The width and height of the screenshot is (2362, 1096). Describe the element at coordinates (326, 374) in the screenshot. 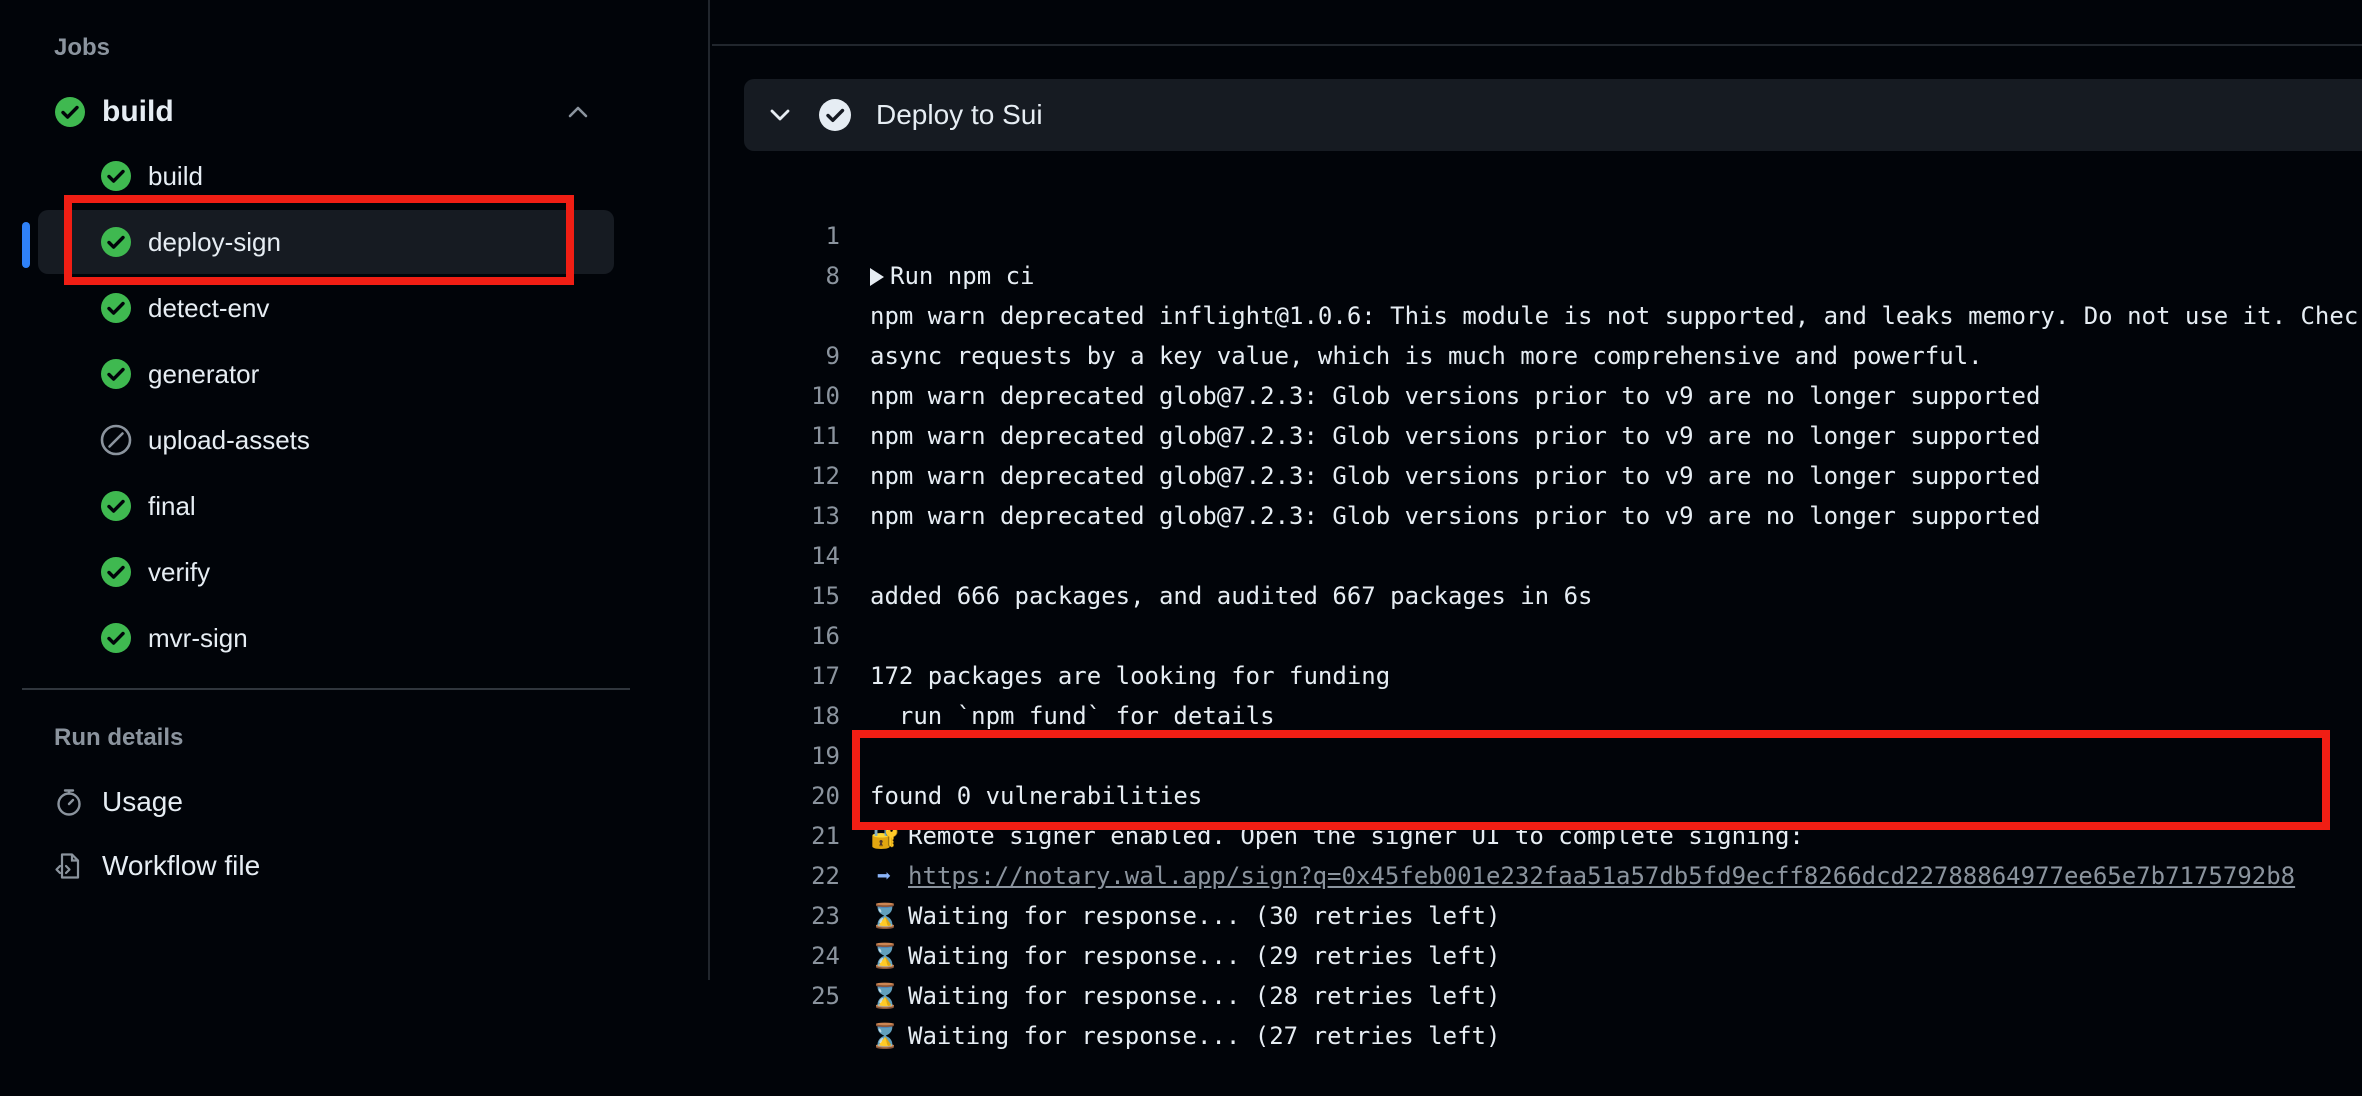

I see `job-item-generator: generator` at that location.